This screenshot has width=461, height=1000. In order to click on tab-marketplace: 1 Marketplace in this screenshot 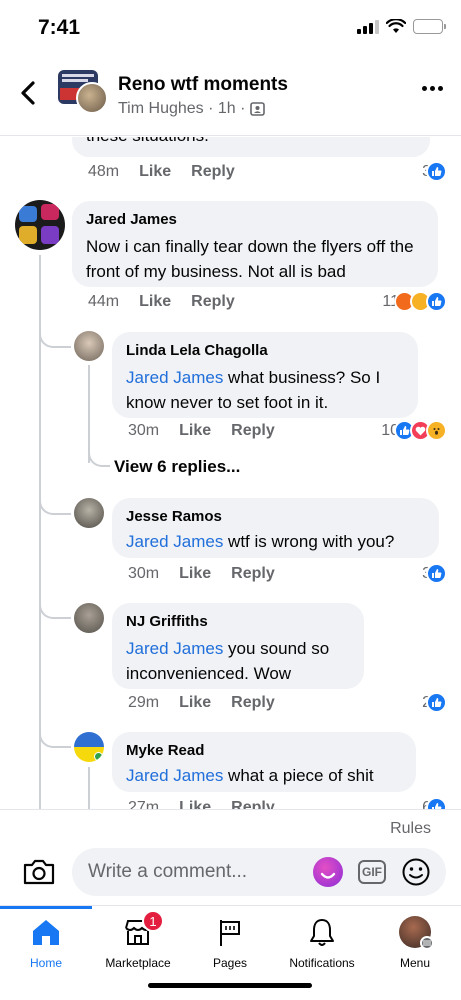, I will do `click(138, 941)`.